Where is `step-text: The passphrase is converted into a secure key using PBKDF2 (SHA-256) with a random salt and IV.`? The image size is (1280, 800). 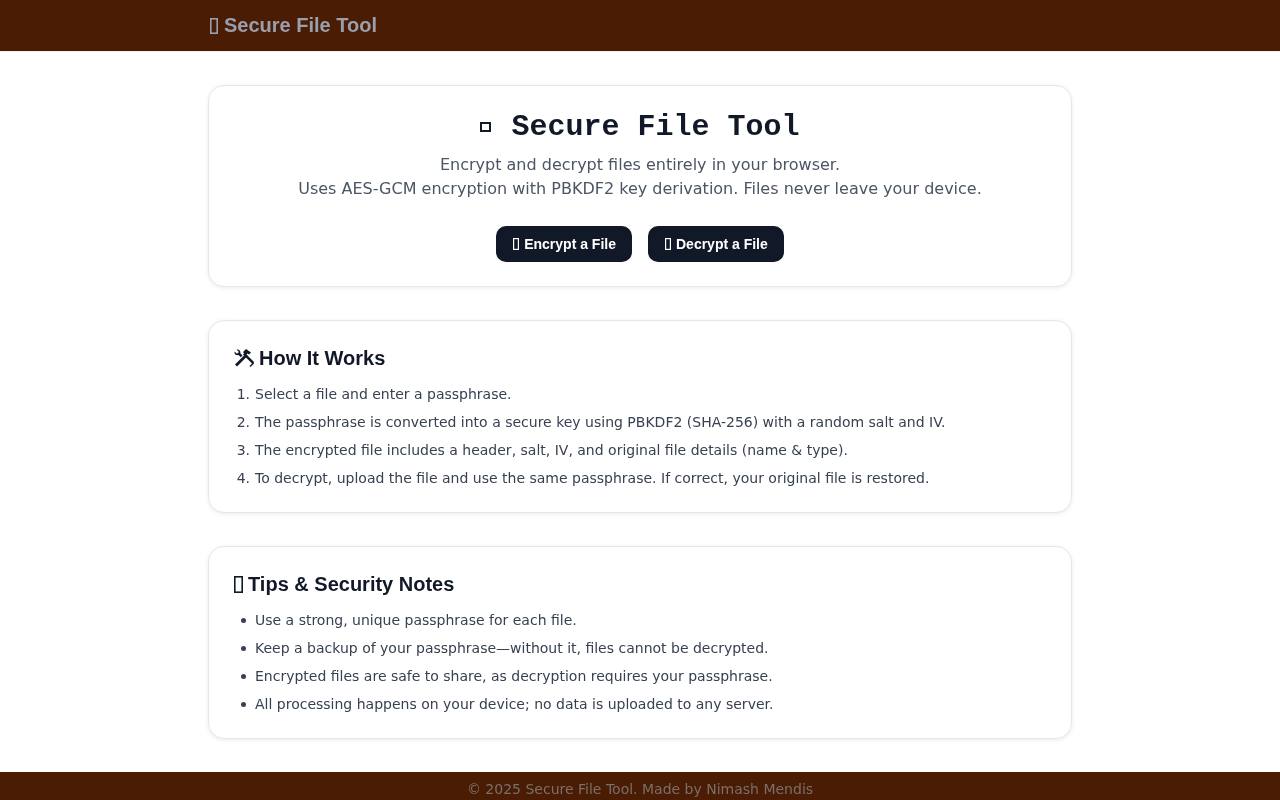
step-text: The passphrase is converted into a secure key using PBKDF2 (SHA-256) with a random salt and IV. is located at coordinates (600, 422).